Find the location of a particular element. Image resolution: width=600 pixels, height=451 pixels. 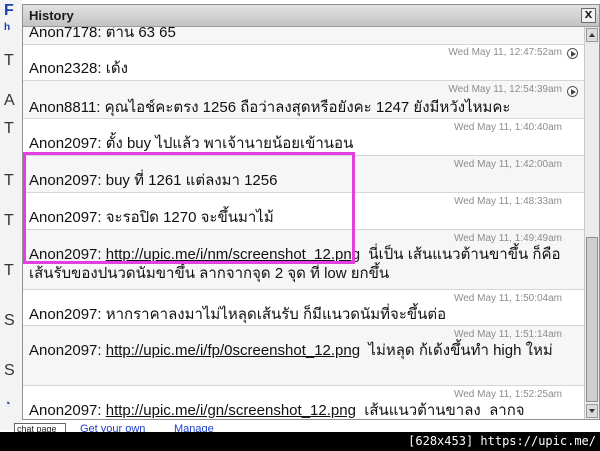

message-timestamp: Wed May 11, 12:47:52am is located at coordinates (505, 52).